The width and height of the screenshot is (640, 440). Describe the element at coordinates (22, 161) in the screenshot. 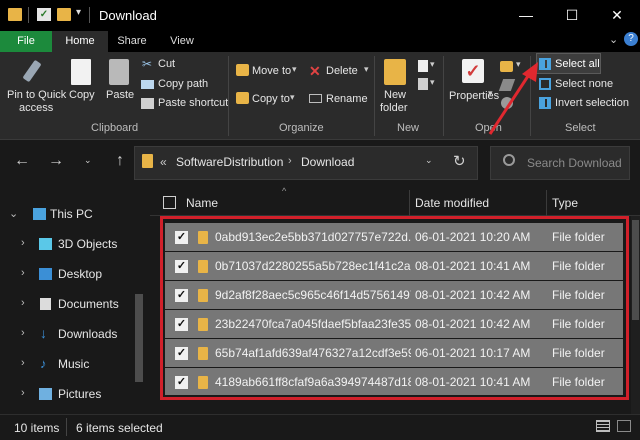

I see `back-icon: ←` at that location.